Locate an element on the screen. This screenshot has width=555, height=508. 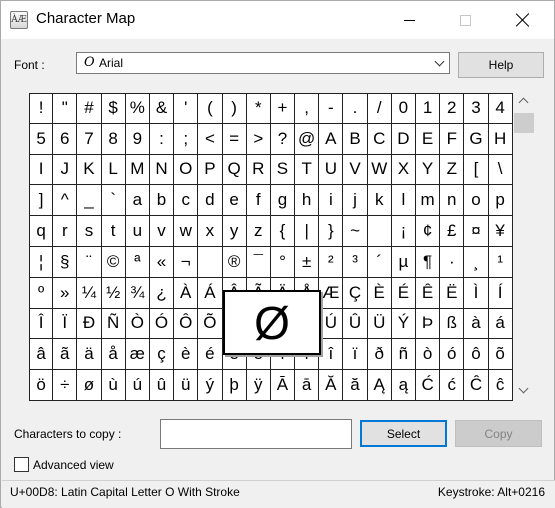
character-cell: ¢ is located at coordinates (428, 231).